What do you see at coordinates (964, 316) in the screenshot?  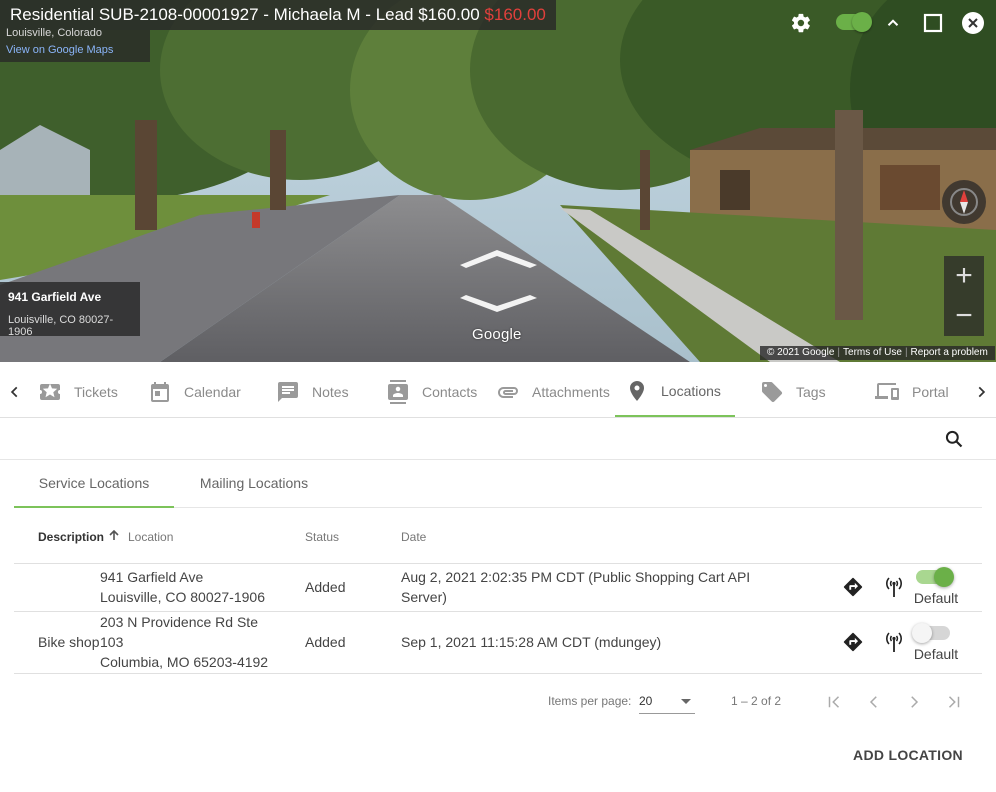 I see `zoom-out-button: −` at bounding box center [964, 316].